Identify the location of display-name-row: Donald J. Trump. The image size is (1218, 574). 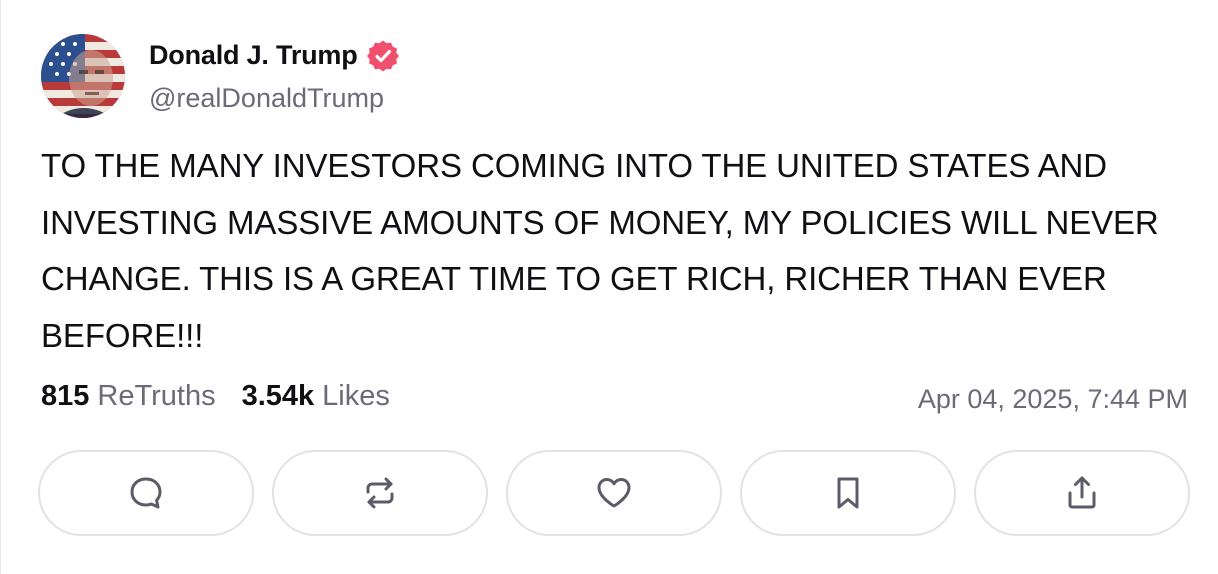
(274, 56).